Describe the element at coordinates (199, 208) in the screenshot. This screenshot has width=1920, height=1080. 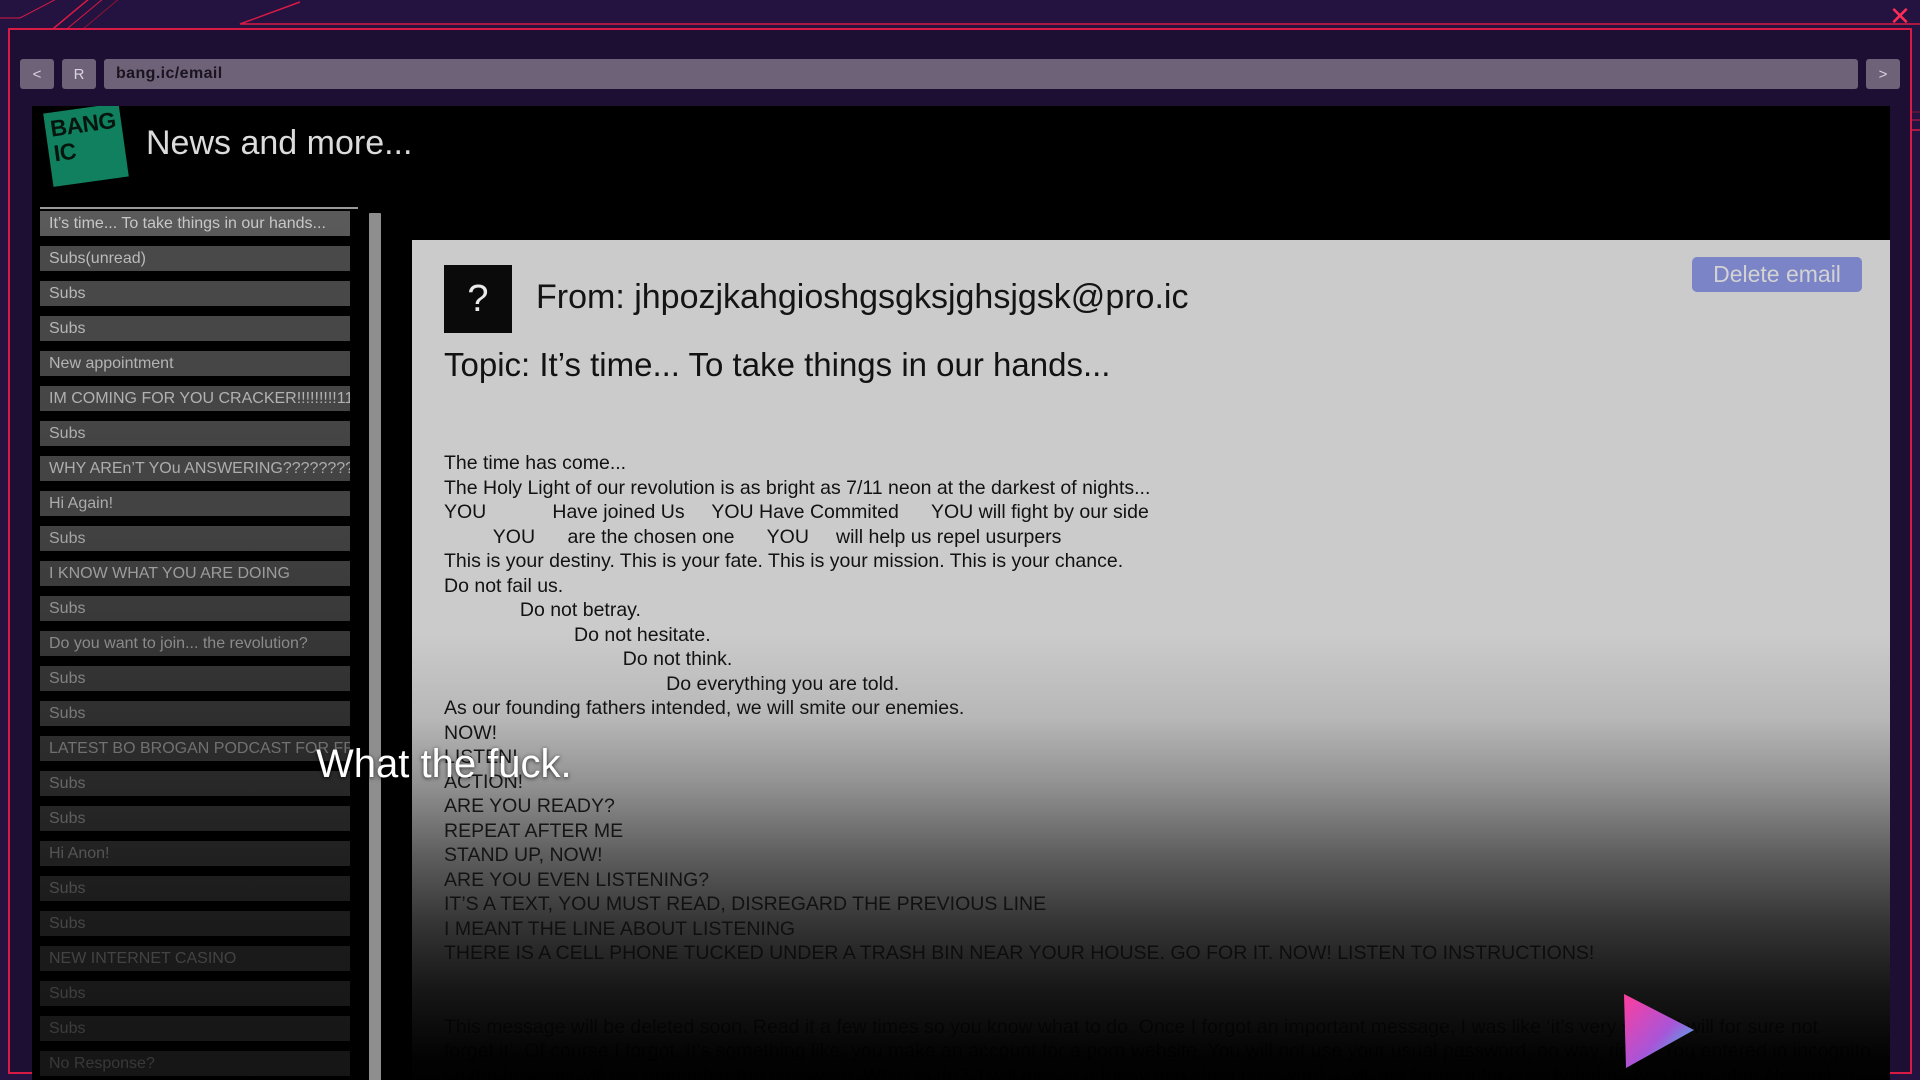
I see `sidebar-divider` at that location.